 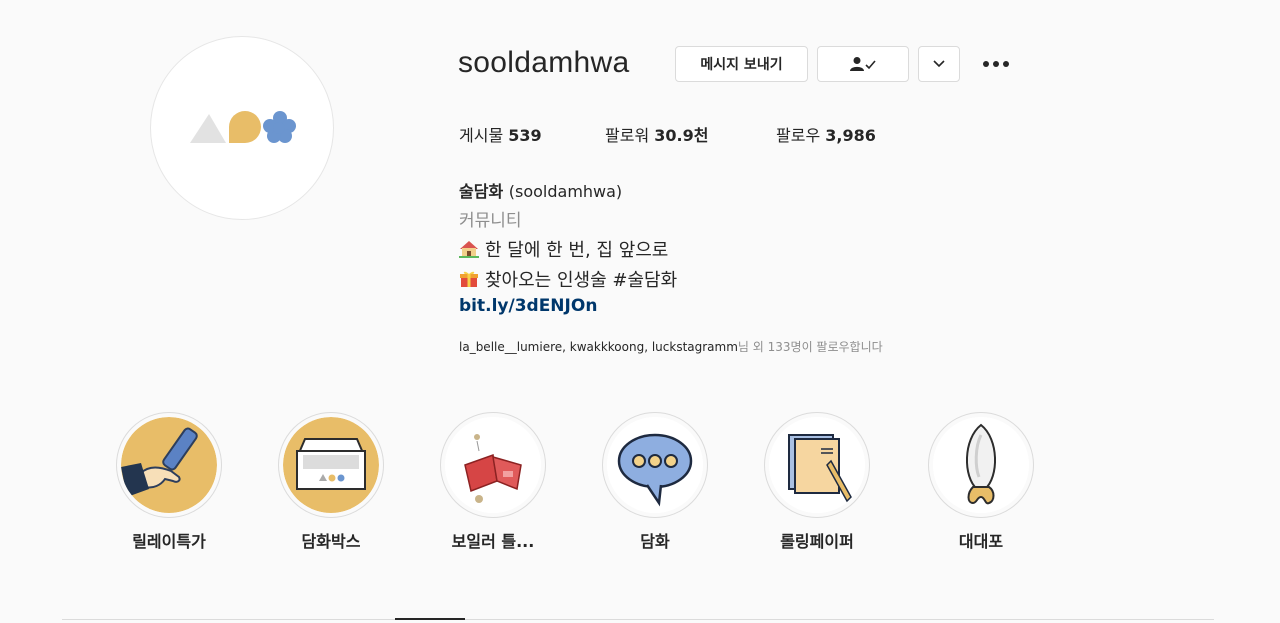 I want to click on gift-icon, so click(x=469, y=279).